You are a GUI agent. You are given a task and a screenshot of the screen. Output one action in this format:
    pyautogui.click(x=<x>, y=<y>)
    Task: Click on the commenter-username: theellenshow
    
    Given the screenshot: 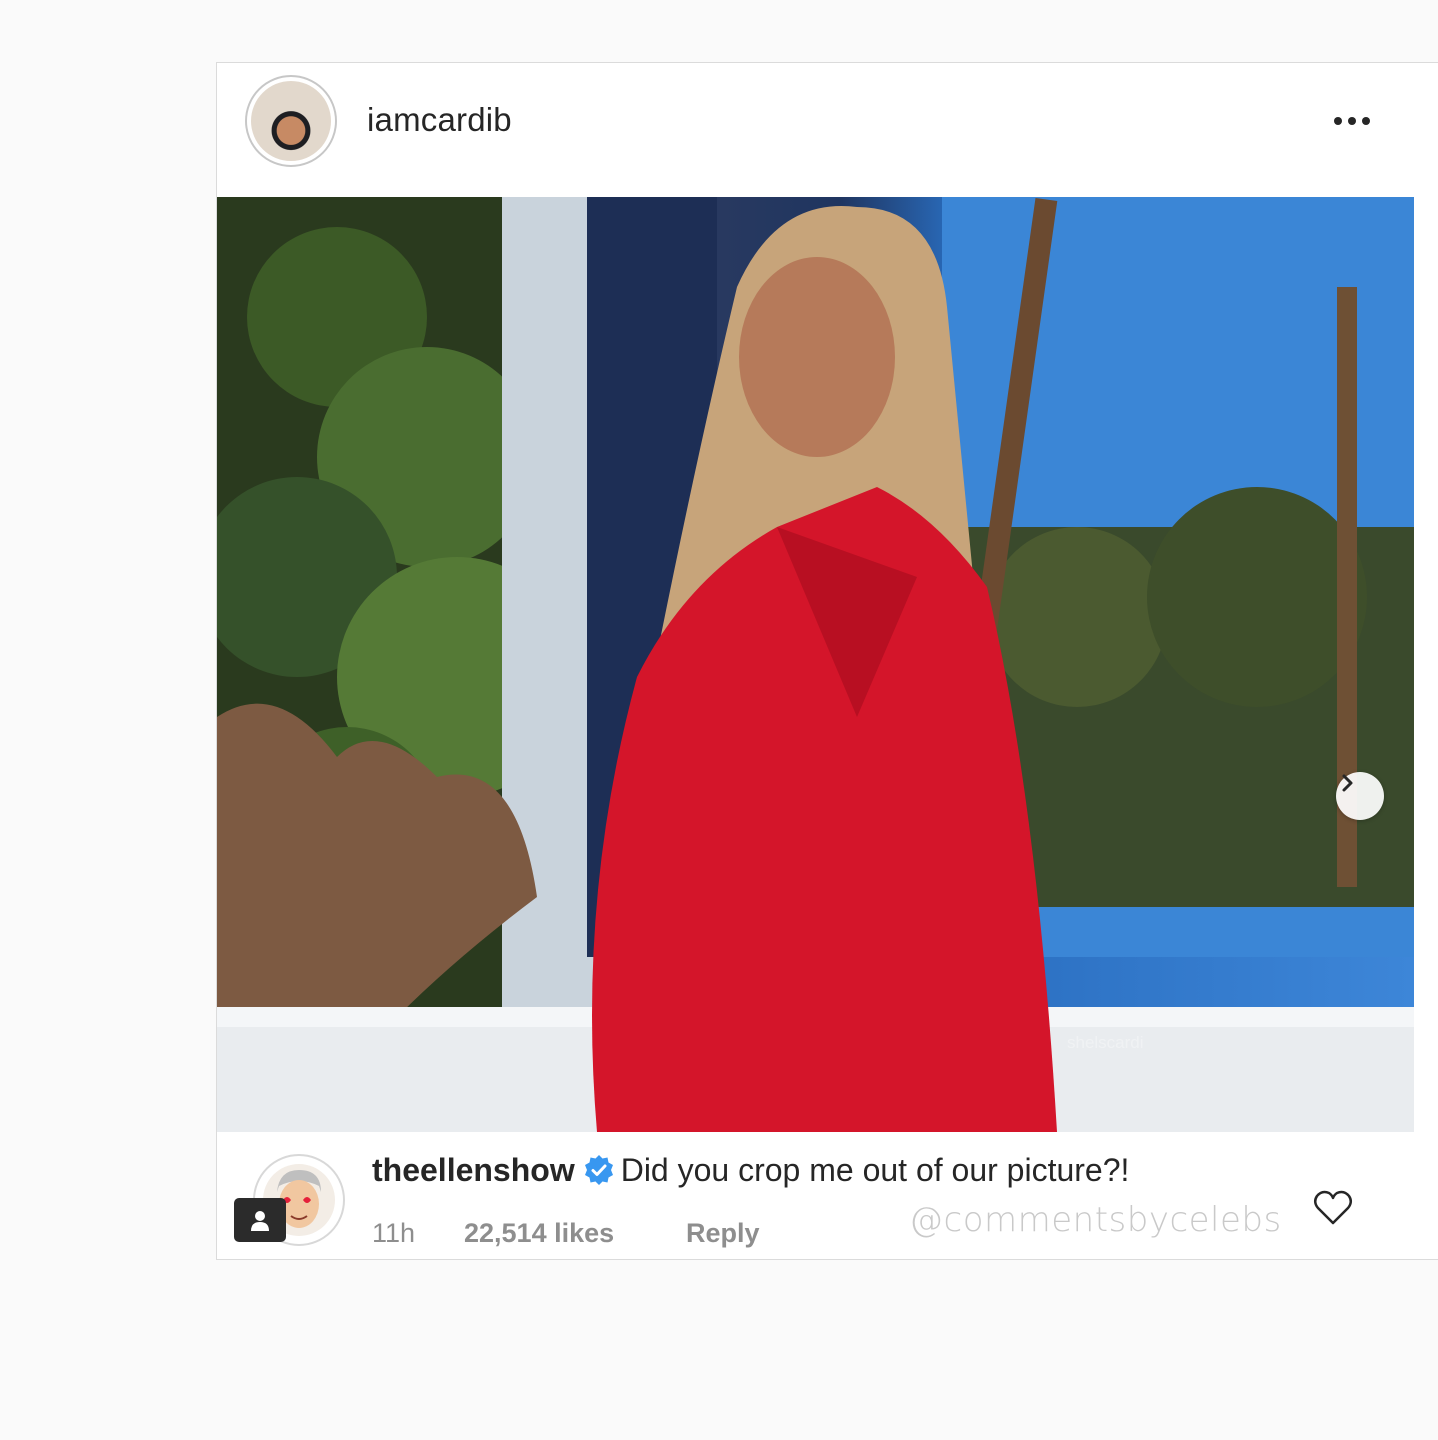 What is the action you would take?
    pyautogui.click(x=473, y=1170)
    